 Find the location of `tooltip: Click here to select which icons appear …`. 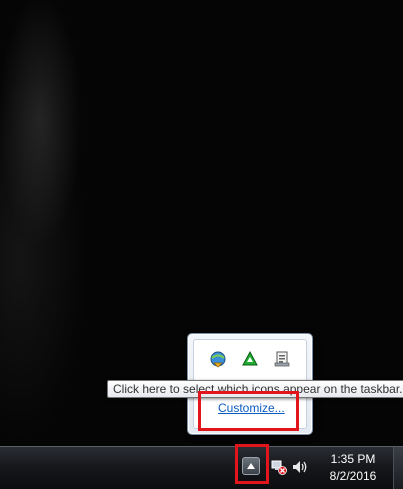

tooltip: Click here to select which icons appear … is located at coordinates (255, 389).